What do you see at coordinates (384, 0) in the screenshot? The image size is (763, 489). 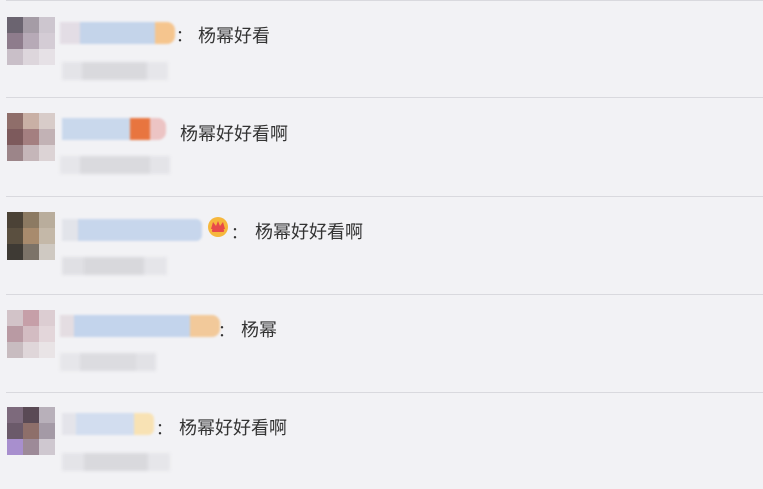 I see `divider` at bounding box center [384, 0].